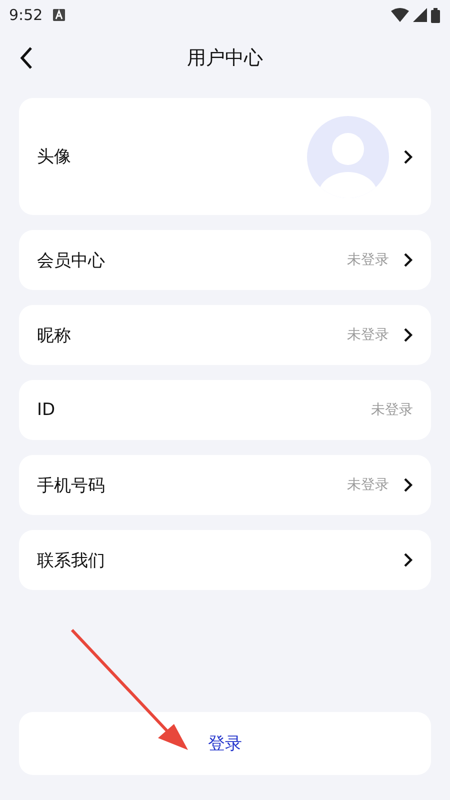  What do you see at coordinates (348, 157) in the screenshot?
I see `avatar-icon` at bounding box center [348, 157].